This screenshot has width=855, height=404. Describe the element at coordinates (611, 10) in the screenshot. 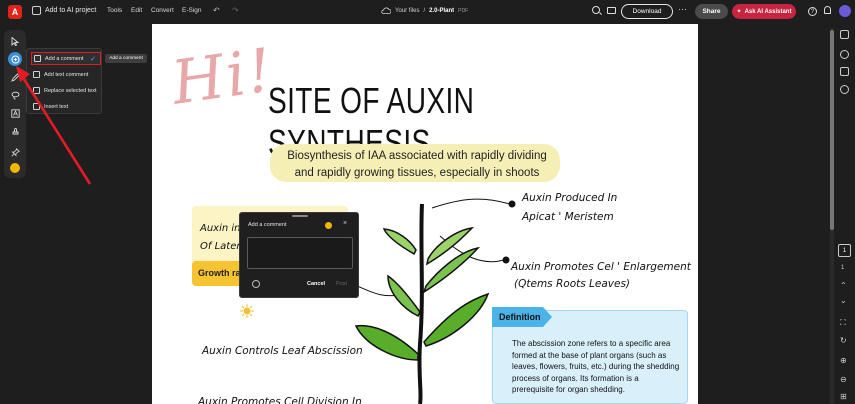

I see `print-icon` at that location.